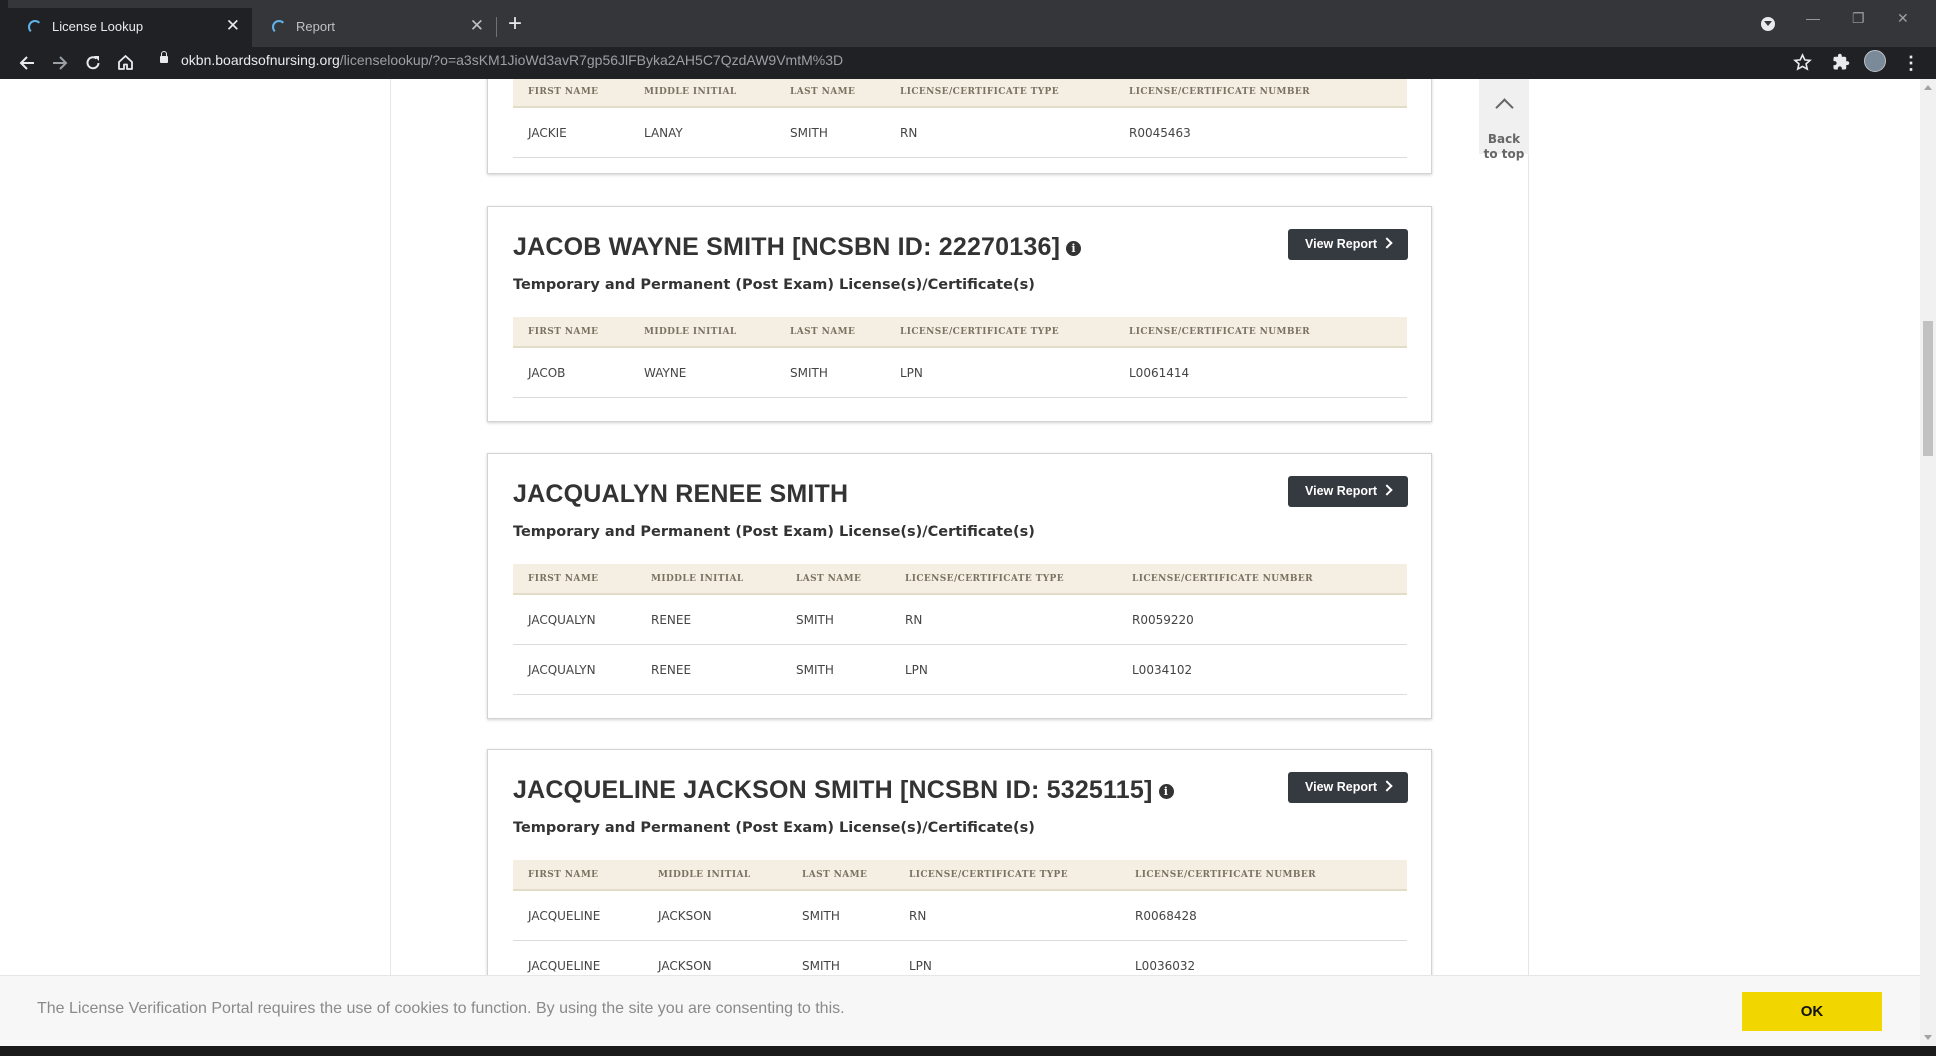 This screenshot has width=1936, height=1056. I want to click on url-host: okbn.boardsofnursing.org, so click(260, 60).